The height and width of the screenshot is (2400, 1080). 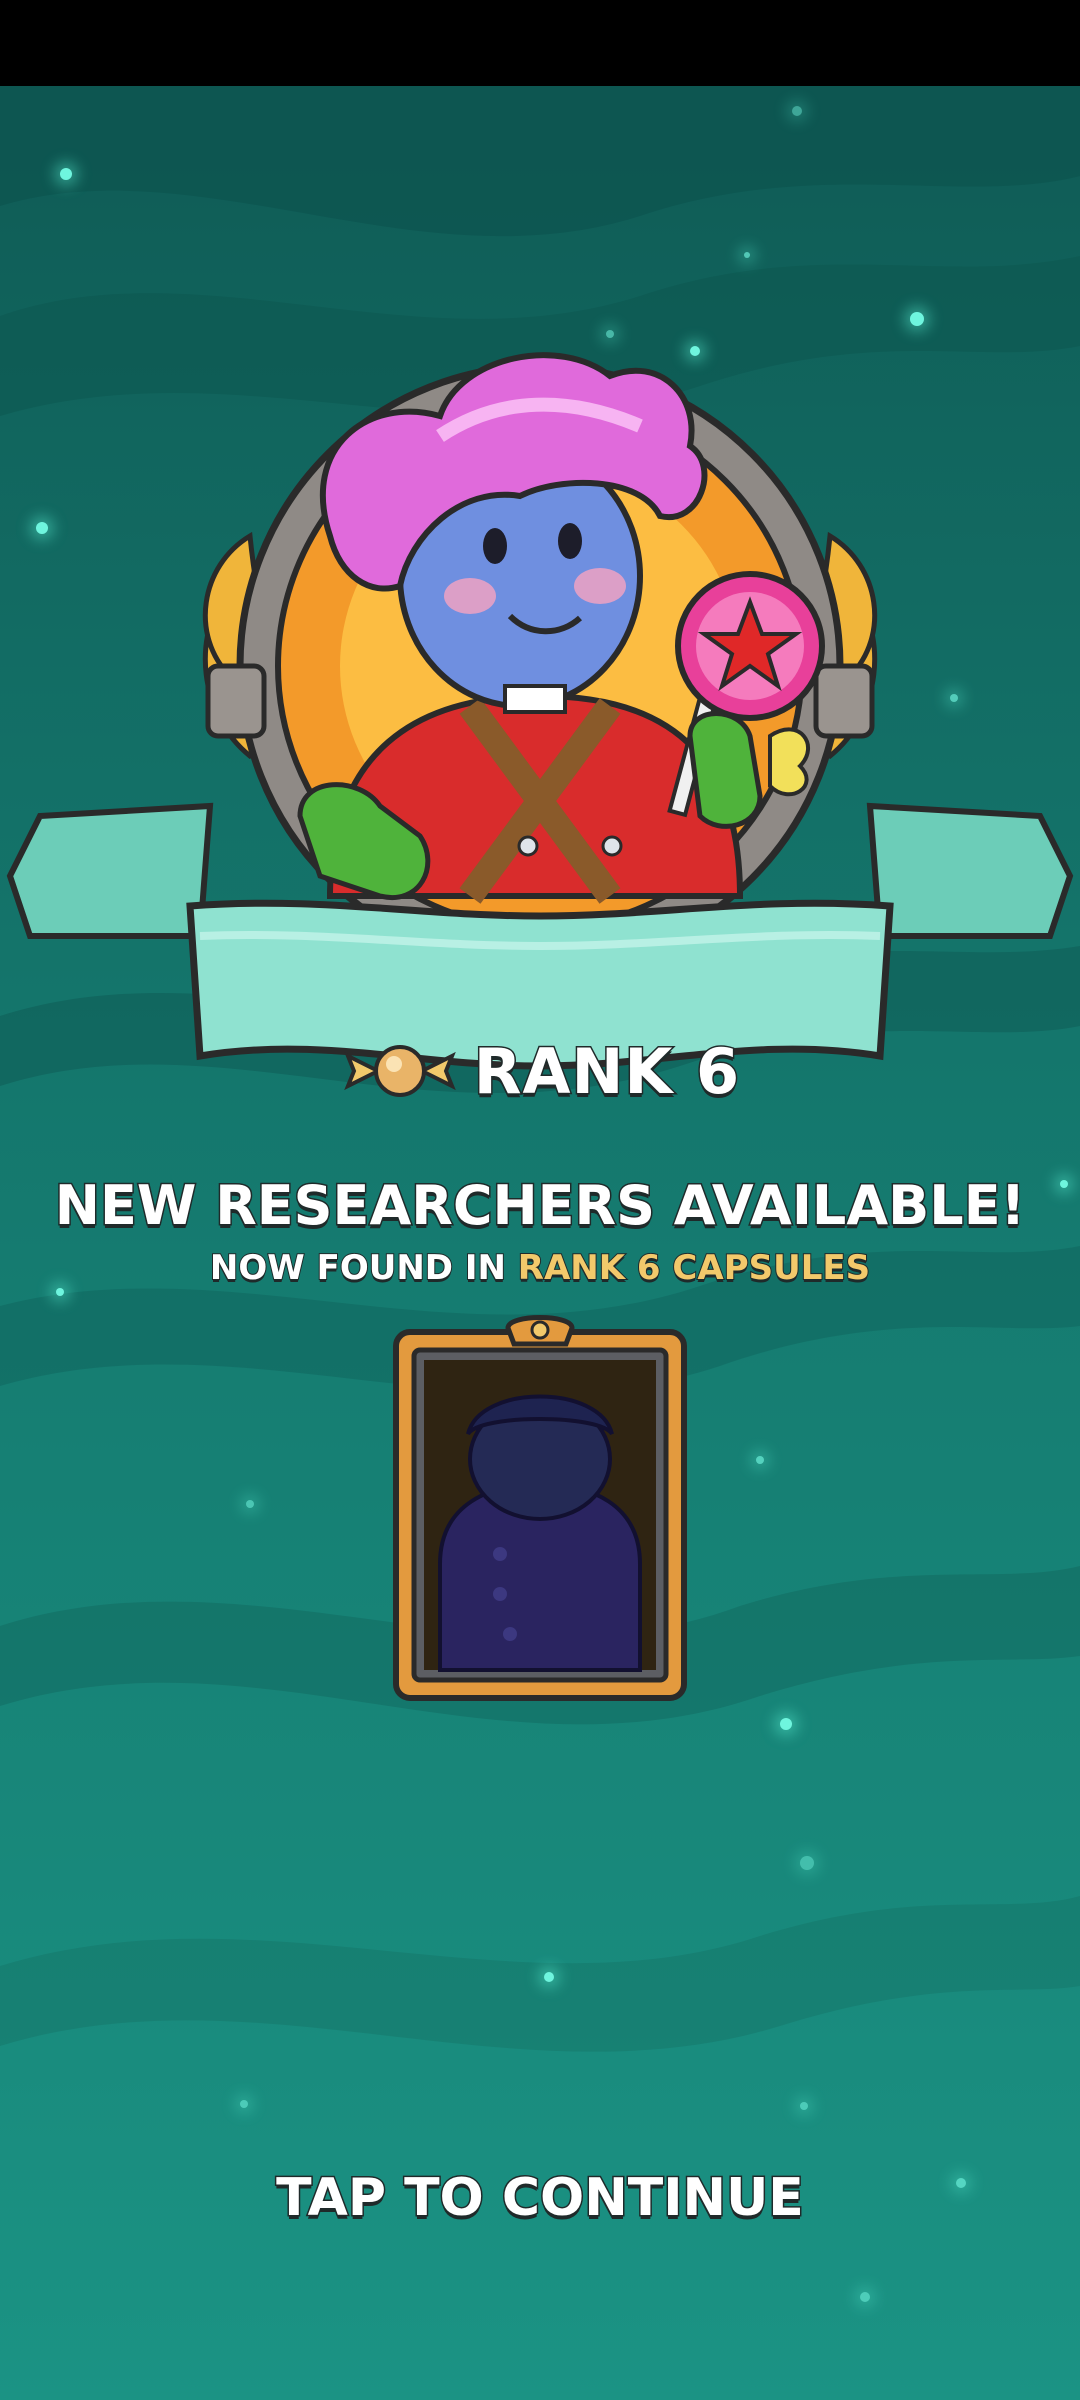 What do you see at coordinates (363, 1268) in the screenshot?
I see `subline-prefix: NOW FOUND IN` at bounding box center [363, 1268].